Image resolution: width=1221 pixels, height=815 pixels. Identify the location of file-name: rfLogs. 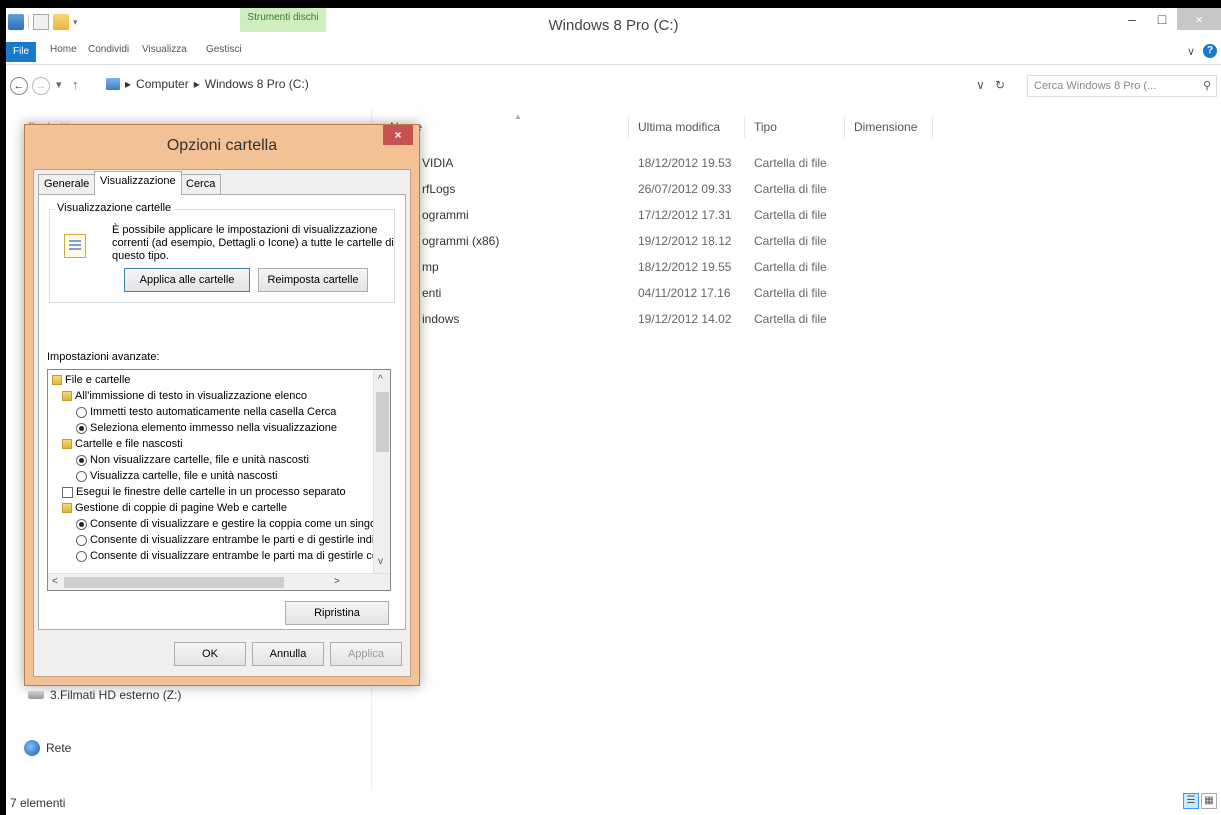
(439, 189).